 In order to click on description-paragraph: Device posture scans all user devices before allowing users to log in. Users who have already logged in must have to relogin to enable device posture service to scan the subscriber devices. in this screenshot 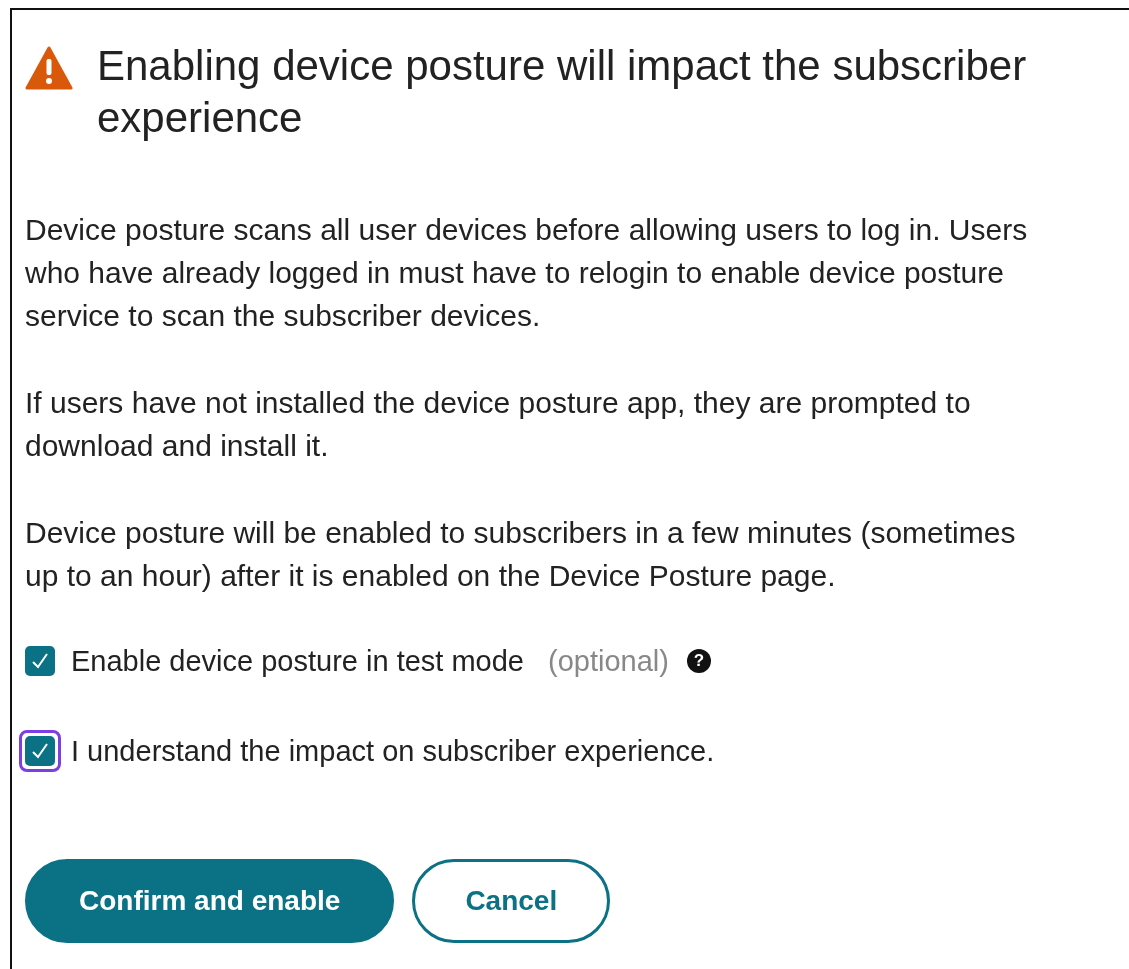, I will do `click(527, 273)`.